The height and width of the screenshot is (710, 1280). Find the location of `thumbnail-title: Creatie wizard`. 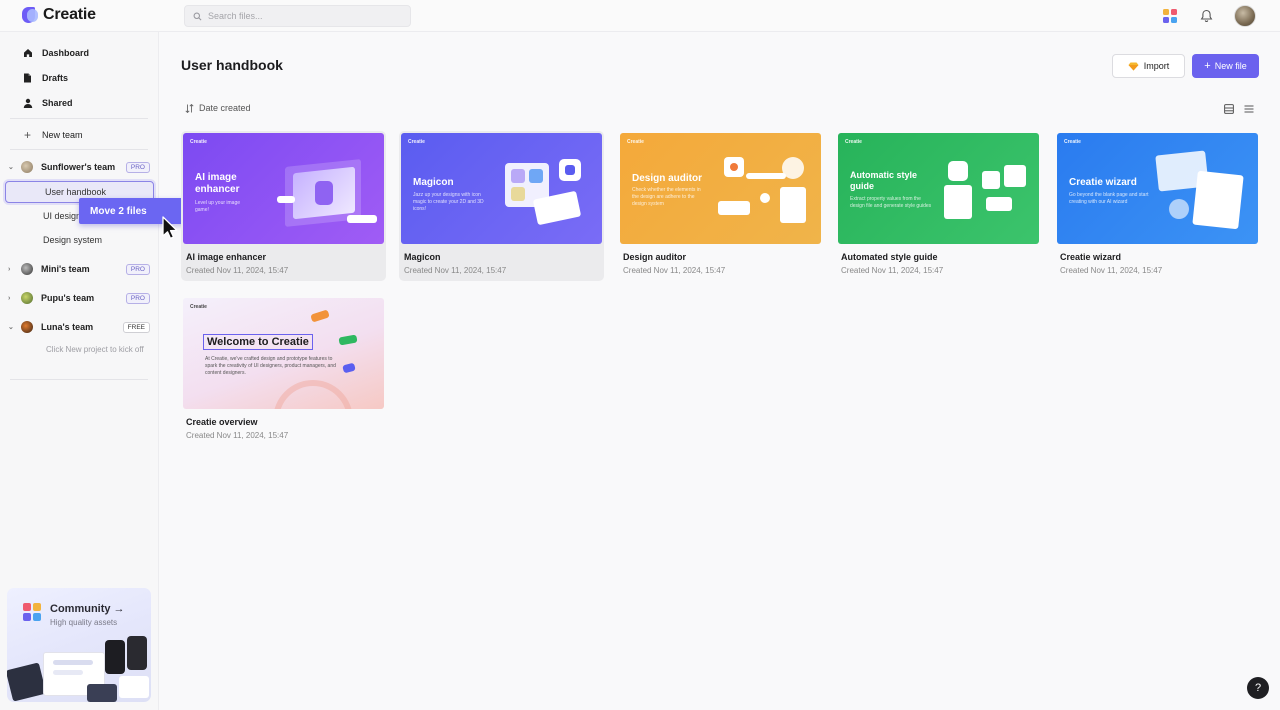

thumbnail-title: Creatie wizard is located at coordinates (1103, 182).